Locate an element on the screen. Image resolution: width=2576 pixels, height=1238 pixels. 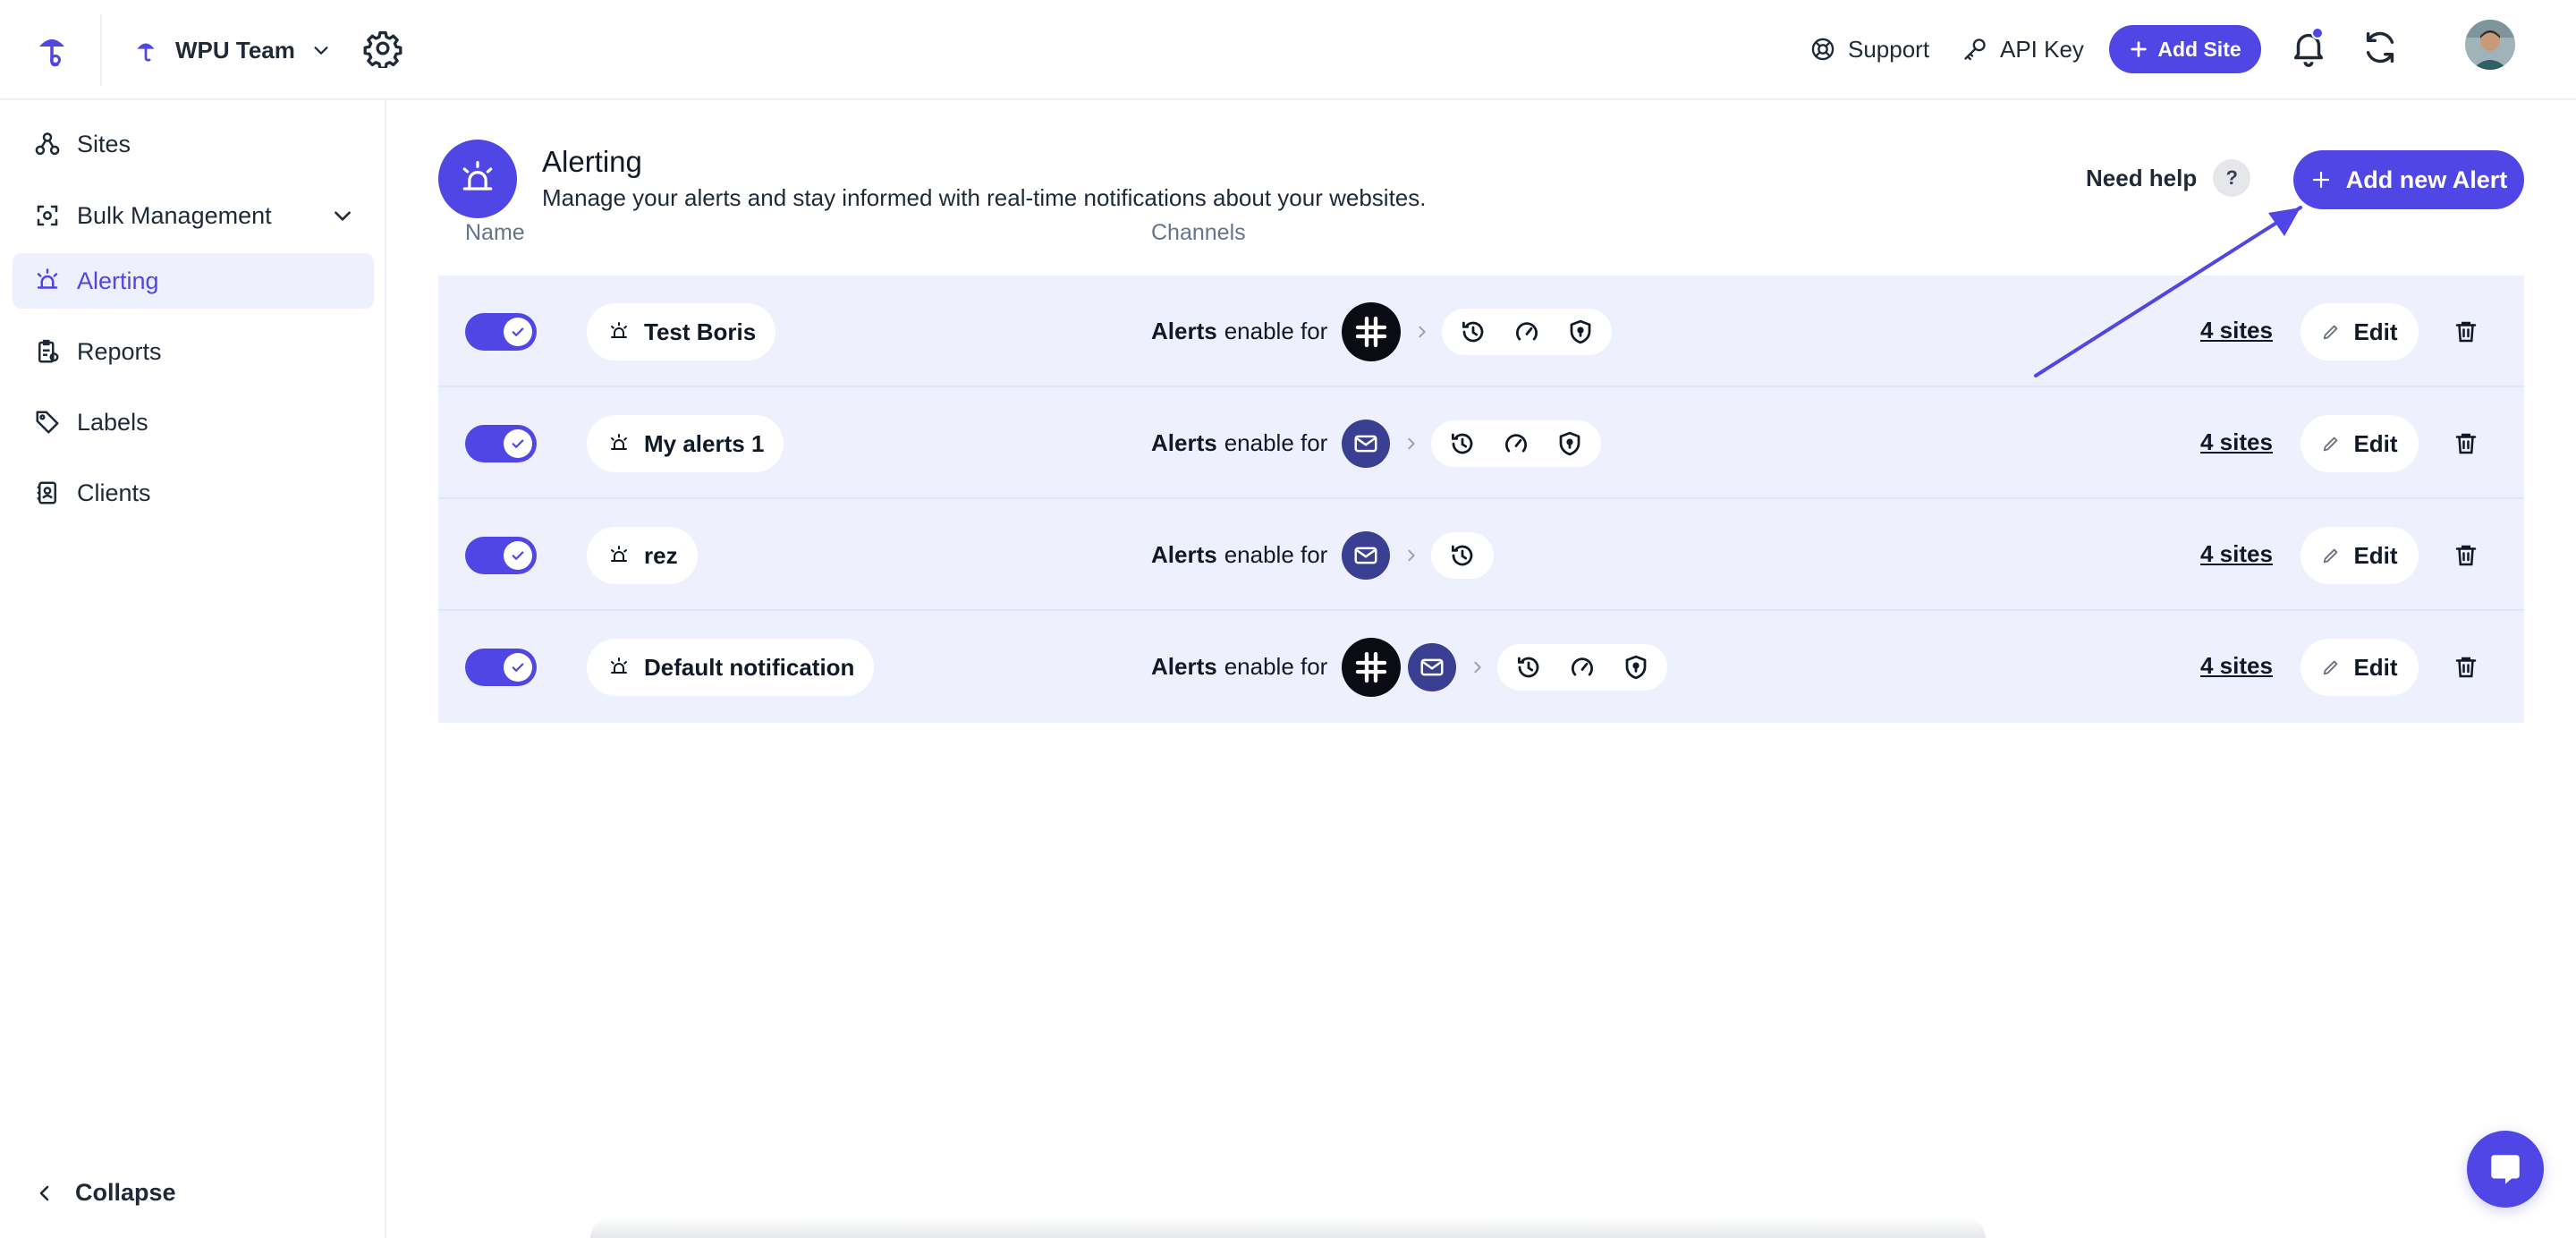
team-switcher: WPU Team is located at coordinates (231, 50).